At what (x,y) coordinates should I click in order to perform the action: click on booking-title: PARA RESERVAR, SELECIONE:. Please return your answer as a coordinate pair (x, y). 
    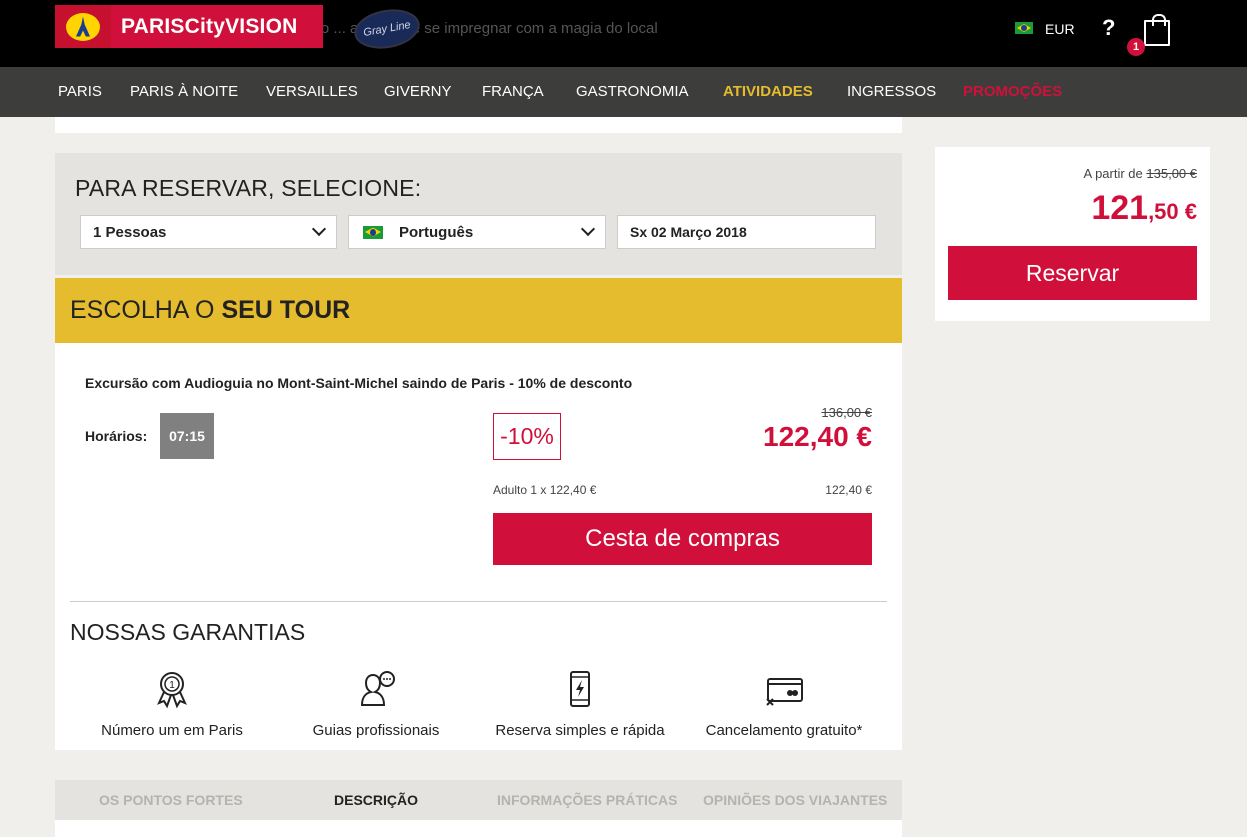
    Looking at the image, I should click on (248, 188).